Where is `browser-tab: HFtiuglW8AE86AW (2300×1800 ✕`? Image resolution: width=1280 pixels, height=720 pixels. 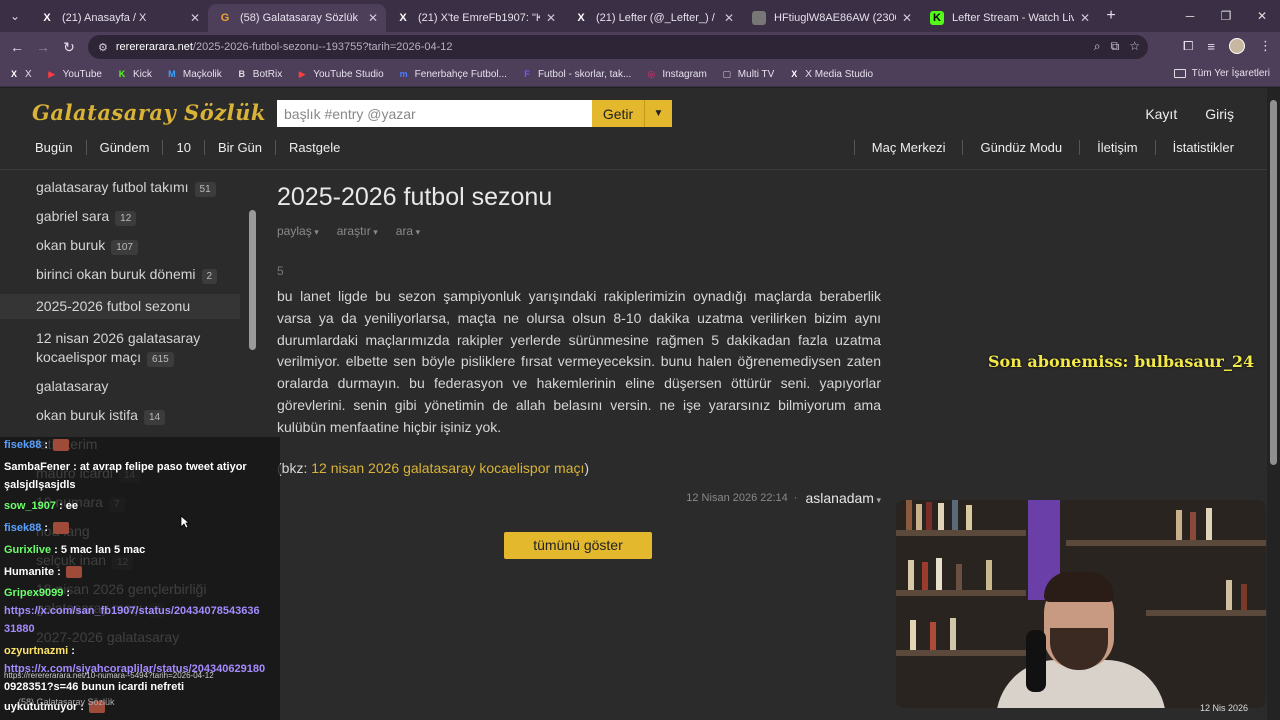
browser-tab: HFtiuglW8AE86AW (2300×1800 ✕ is located at coordinates (831, 18).